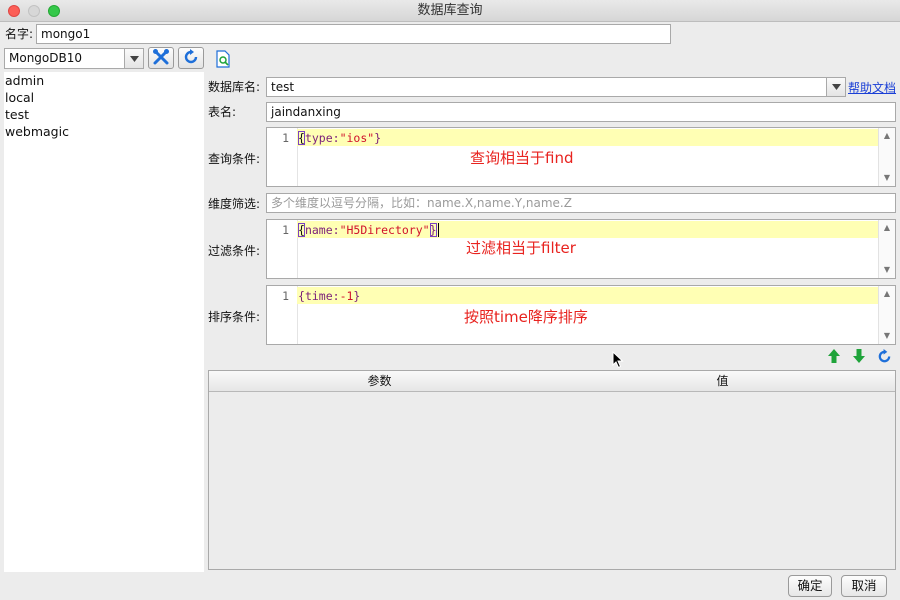  I want to click on sort-code: {time:-1}, so click(329, 296).